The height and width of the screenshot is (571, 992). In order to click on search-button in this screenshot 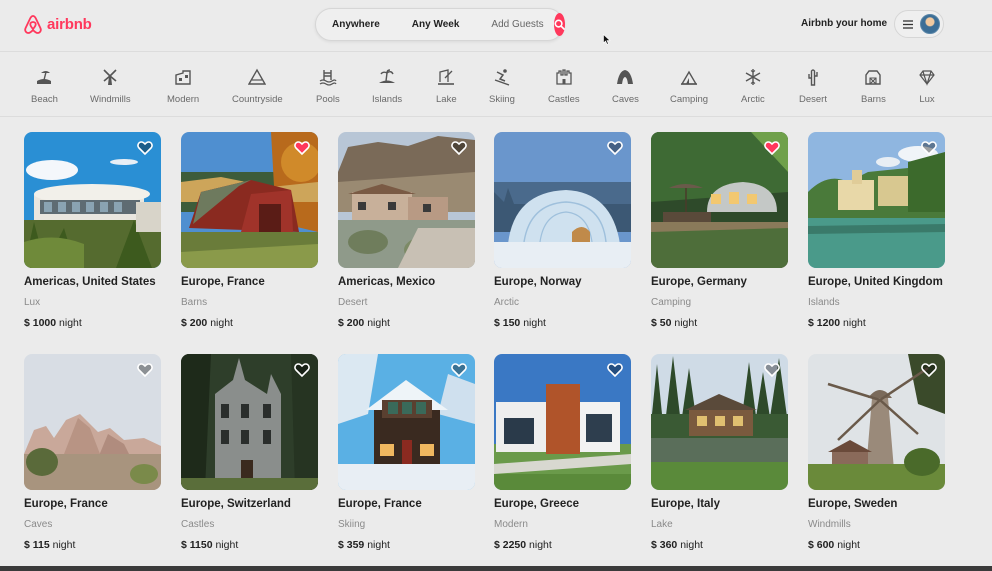, I will do `click(559, 24)`.